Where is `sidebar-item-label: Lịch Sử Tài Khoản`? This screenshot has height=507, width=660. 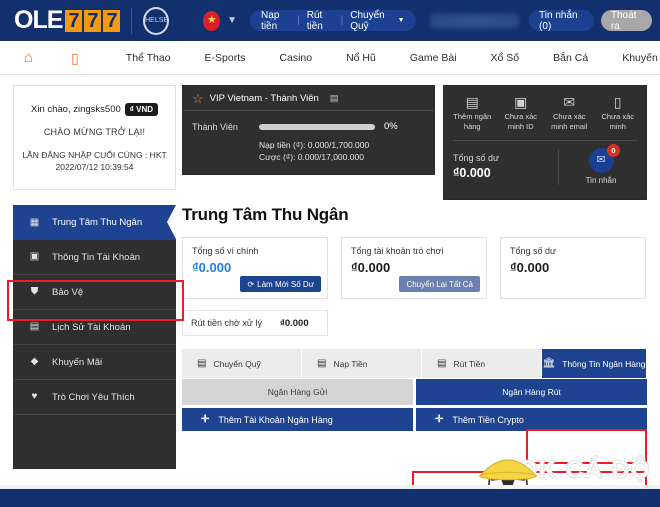 sidebar-item-label: Lịch Sử Tài Khoản is located at coordinates (91, 327).